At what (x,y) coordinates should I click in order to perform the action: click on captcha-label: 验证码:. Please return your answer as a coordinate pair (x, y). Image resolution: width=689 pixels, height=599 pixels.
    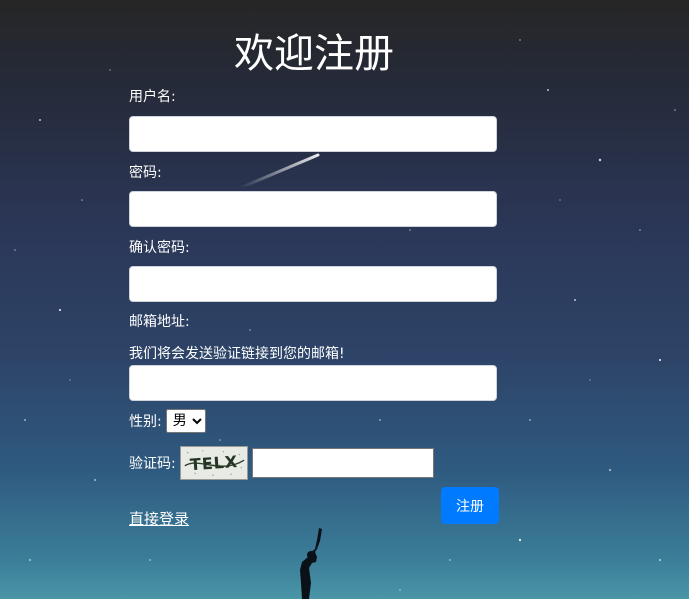
    Looking at the image, I should click on (152, 464).